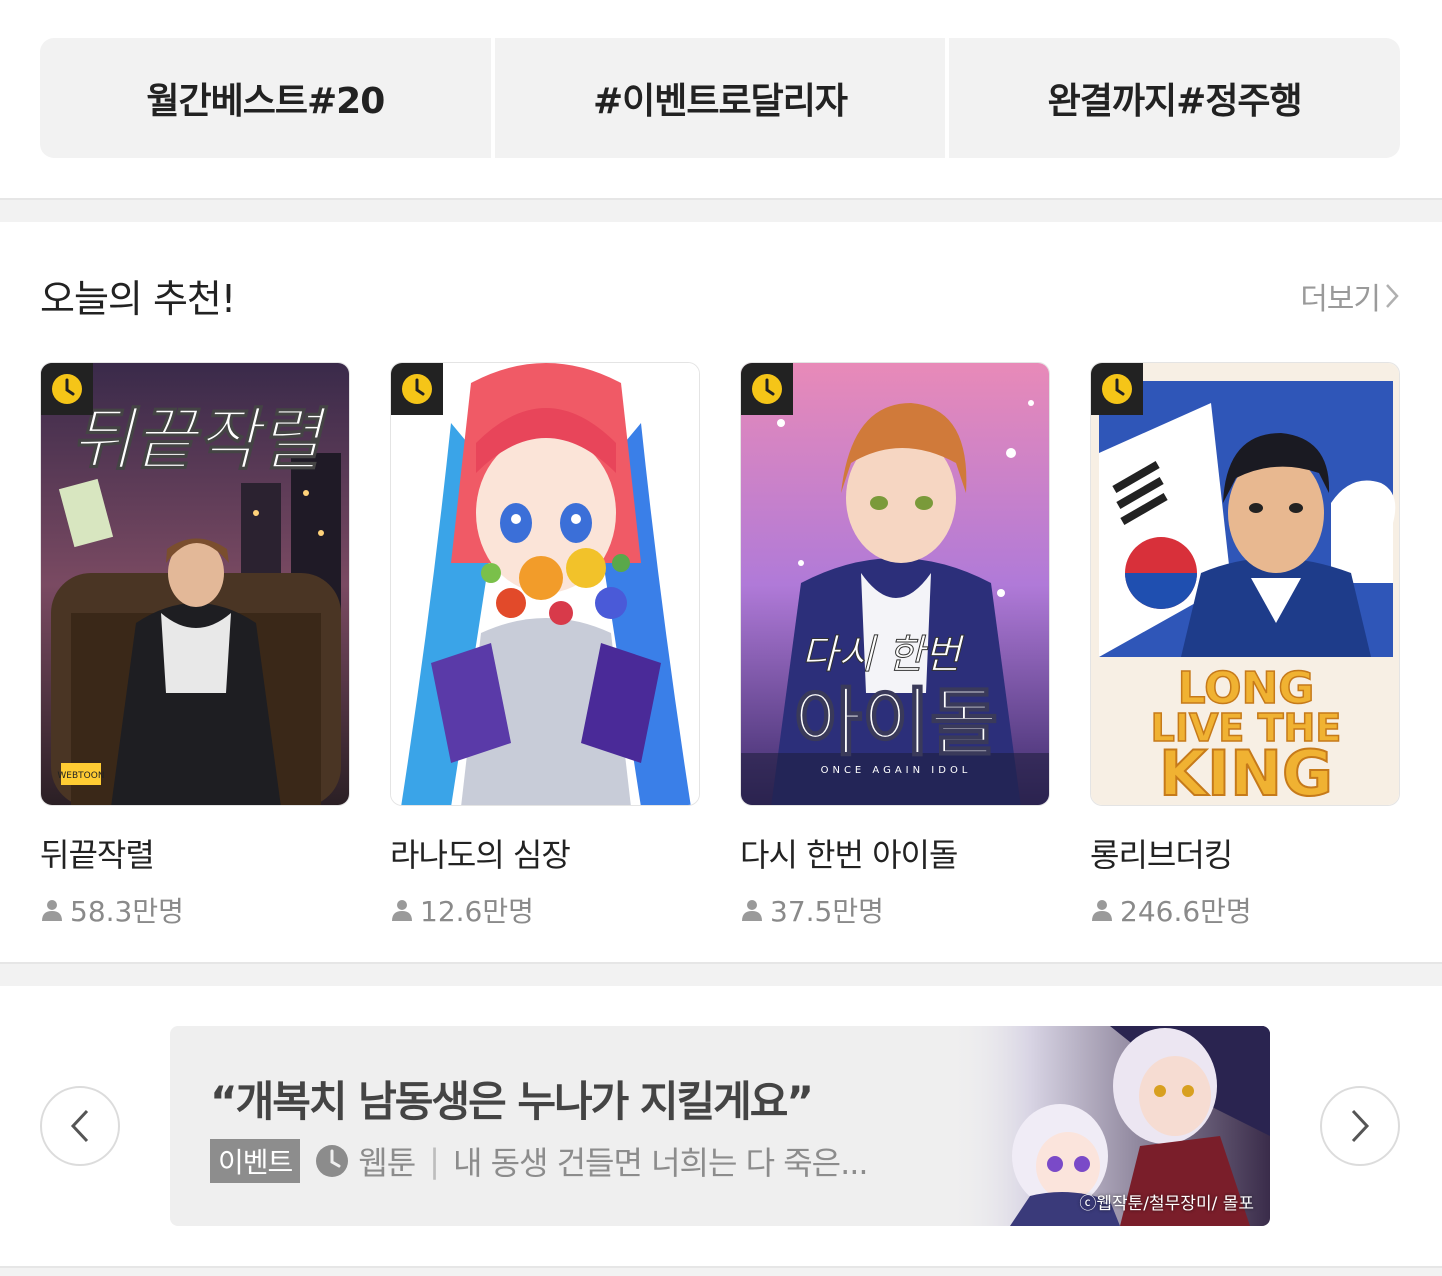 The height and width of the screenshot is (1276, 1442). Describe the element at coordinates (827, 911) in the screenshot. I see `views-count: 37.5만명` at that location.